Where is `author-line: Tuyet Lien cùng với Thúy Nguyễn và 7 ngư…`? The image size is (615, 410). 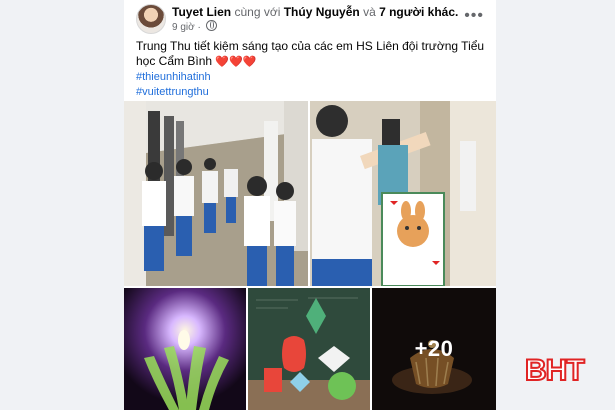
author-line: Tuyet Lien cùng với Thúy Nguyễn và 7 ngư… is located at coordinates (315, 12).